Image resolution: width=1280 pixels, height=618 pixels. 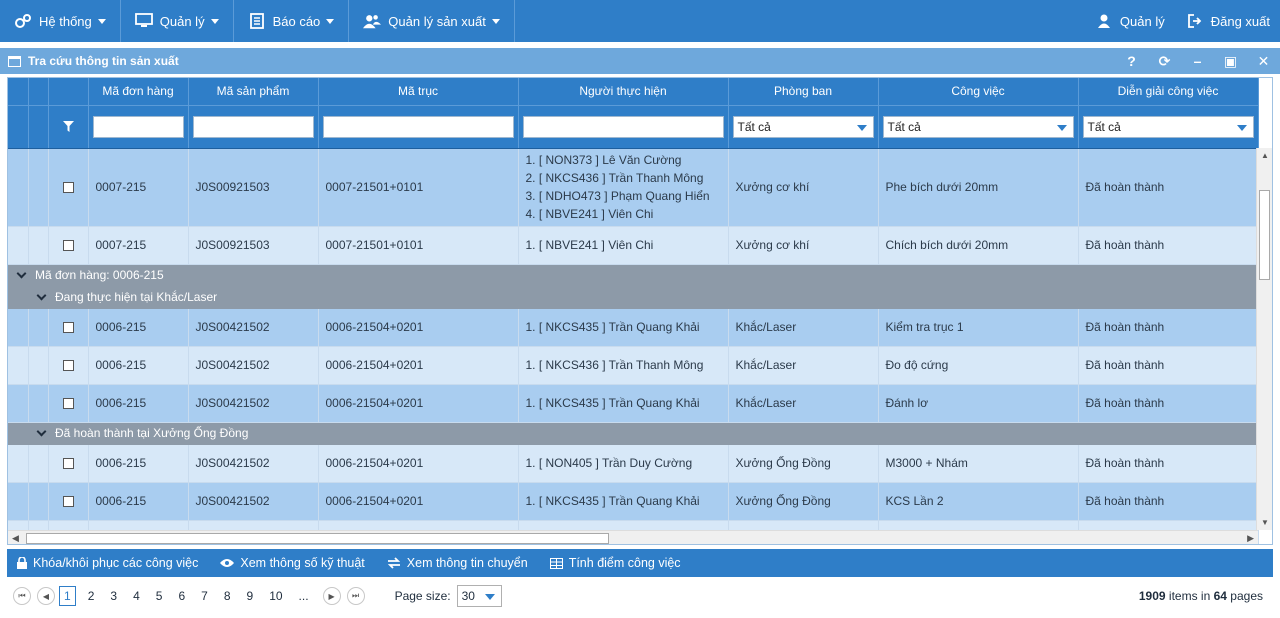 What do you see at coordinates (633, 297) in the screenshot?
I see `group-header-sub: Đang thực hiện tại Khắc/Laser` at bounding box center [633, 297].